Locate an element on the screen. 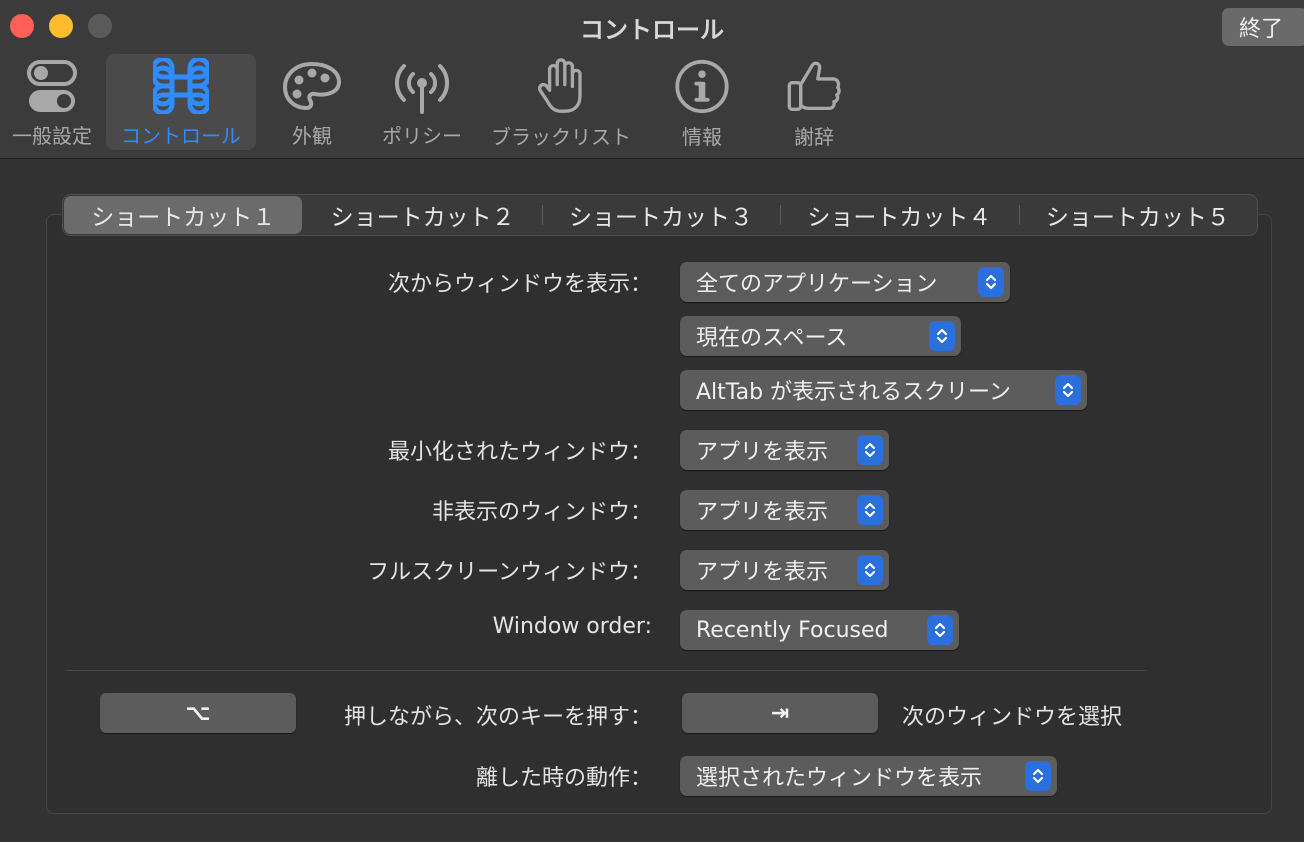  antenna-icon is located at coordinates (422, 89).